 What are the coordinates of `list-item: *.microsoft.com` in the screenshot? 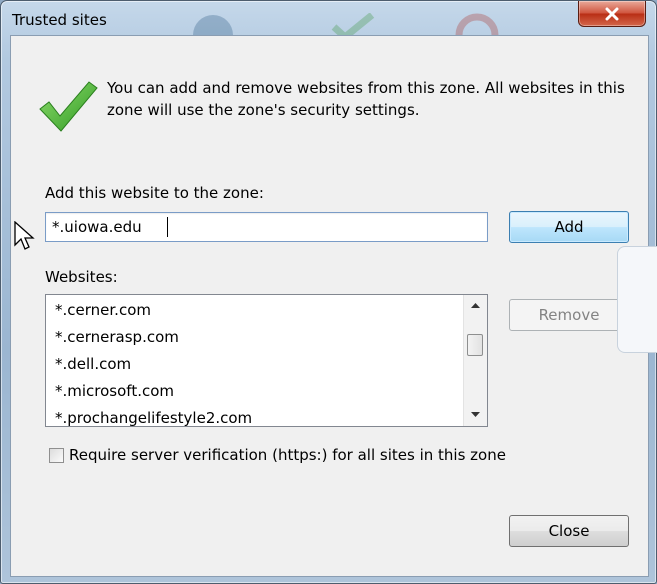 It's located at (255, 391).